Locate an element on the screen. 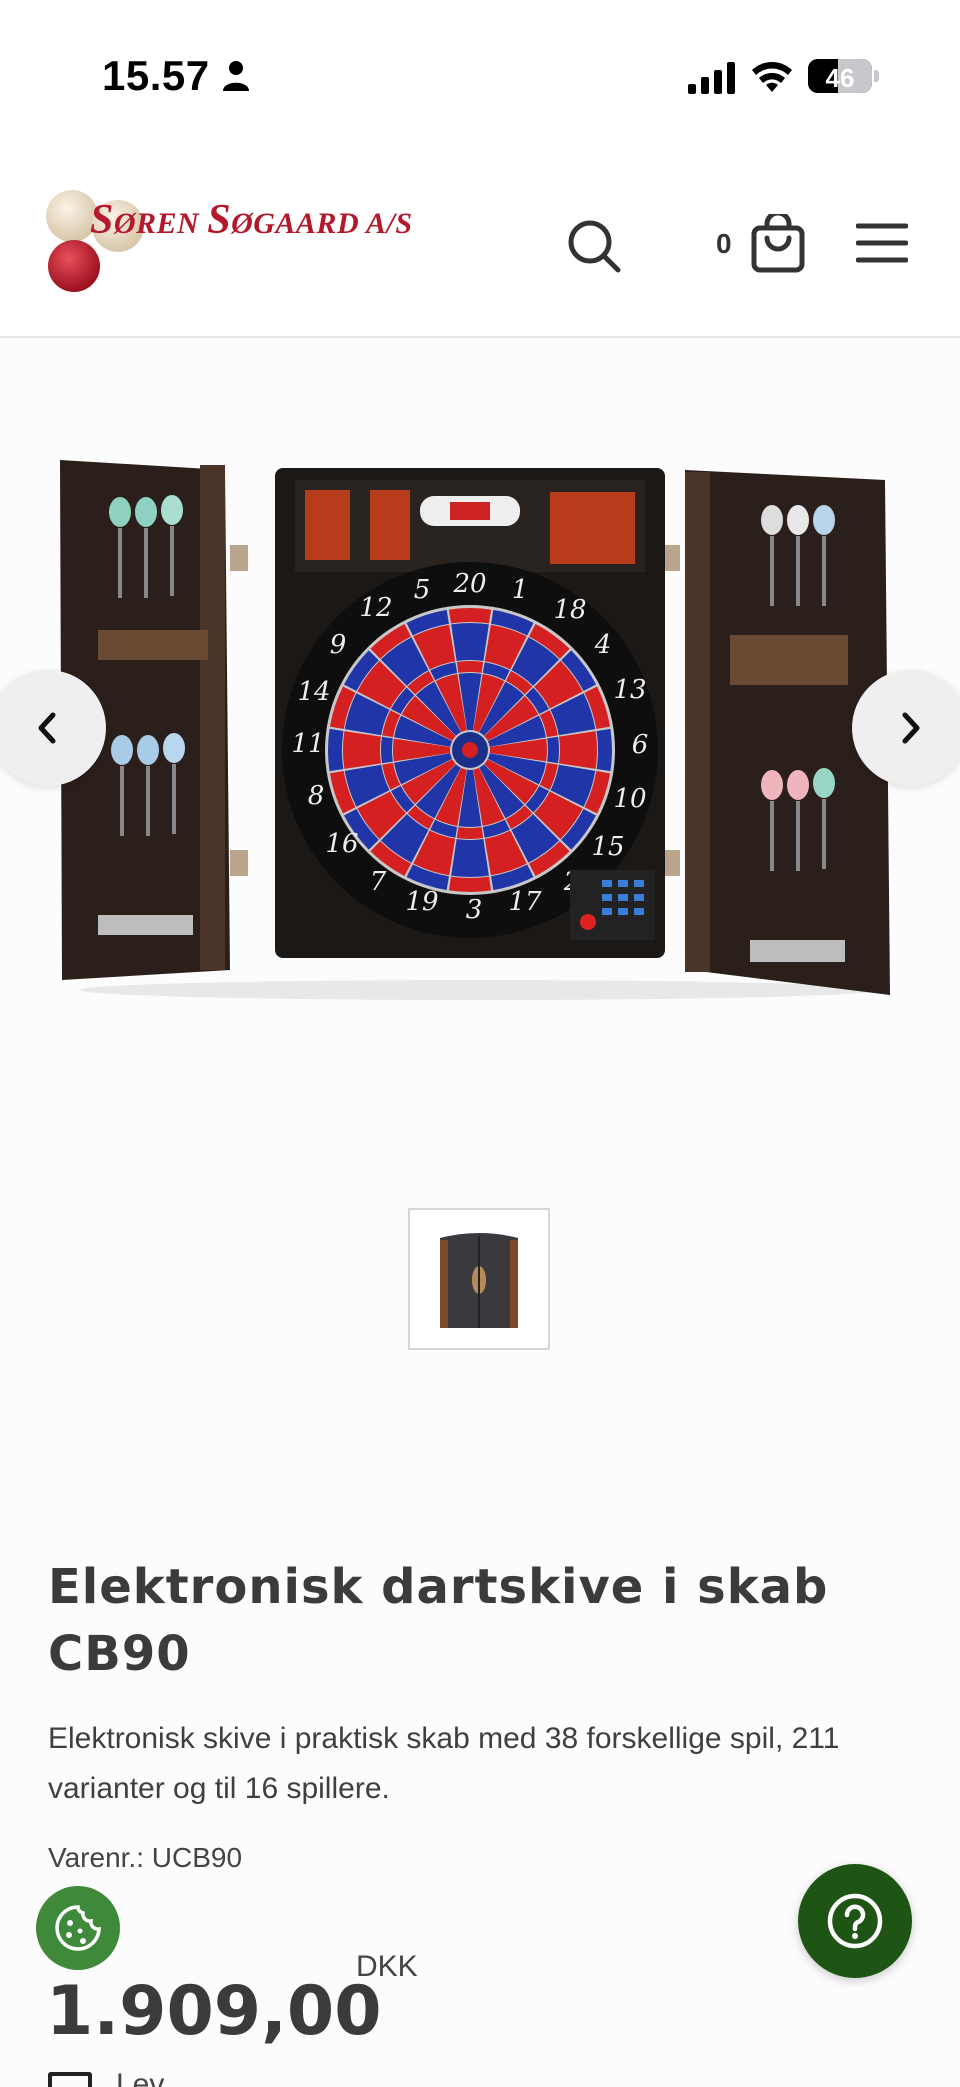 This screenshot has width=960, height=2087. help-icon is located at coordinates (855, 1921).